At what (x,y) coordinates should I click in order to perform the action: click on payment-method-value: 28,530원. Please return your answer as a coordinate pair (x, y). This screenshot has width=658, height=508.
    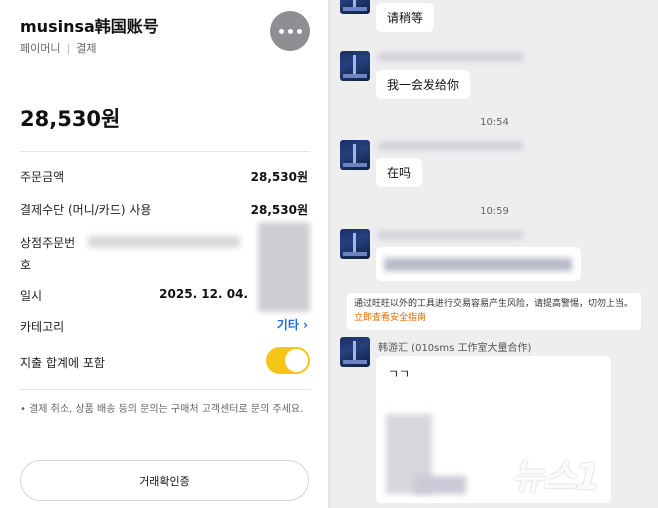
    Looking at the image, I should click on (279, 210).